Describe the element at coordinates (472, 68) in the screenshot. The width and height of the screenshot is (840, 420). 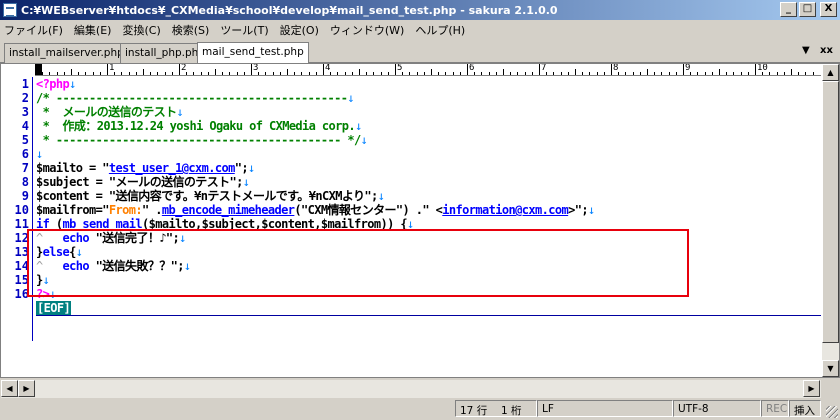
I see `ruler-number: 6` at that location.